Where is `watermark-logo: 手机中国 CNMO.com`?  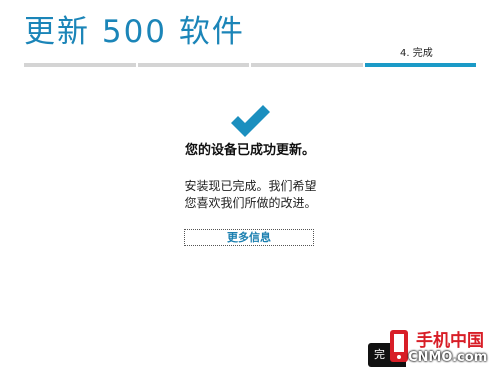 watermark-logo: 手机中国 CNMO.com is located at coordinates (440, 348).